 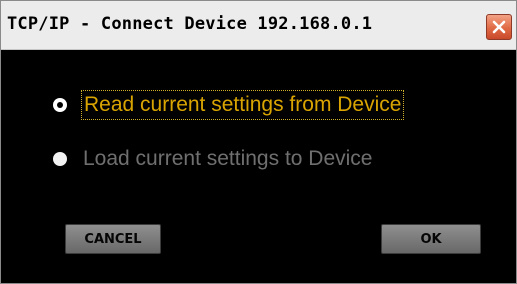 I want to click on load-settings-option: Load current settings to Device, so click(x=213, y=159).